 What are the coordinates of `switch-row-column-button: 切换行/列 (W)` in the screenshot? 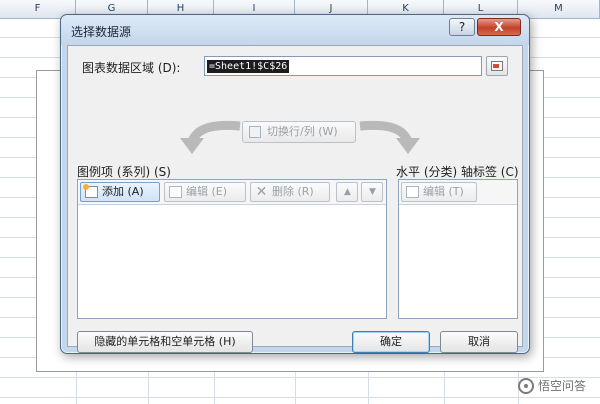 It's located at (299, 132).